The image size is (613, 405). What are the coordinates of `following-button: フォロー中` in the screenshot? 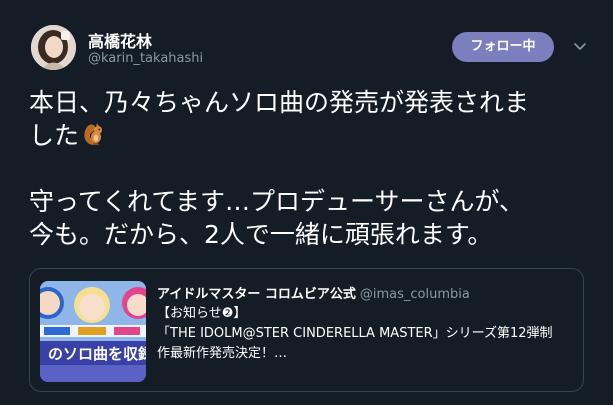 It's located at (503, 47).